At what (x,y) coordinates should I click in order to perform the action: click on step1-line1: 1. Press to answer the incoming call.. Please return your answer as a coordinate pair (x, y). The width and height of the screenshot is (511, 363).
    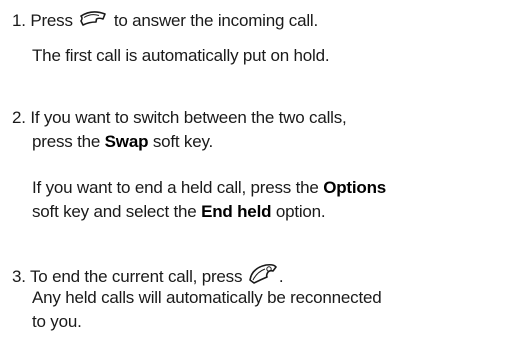
    Looking at the image, I should click on (165, 22).